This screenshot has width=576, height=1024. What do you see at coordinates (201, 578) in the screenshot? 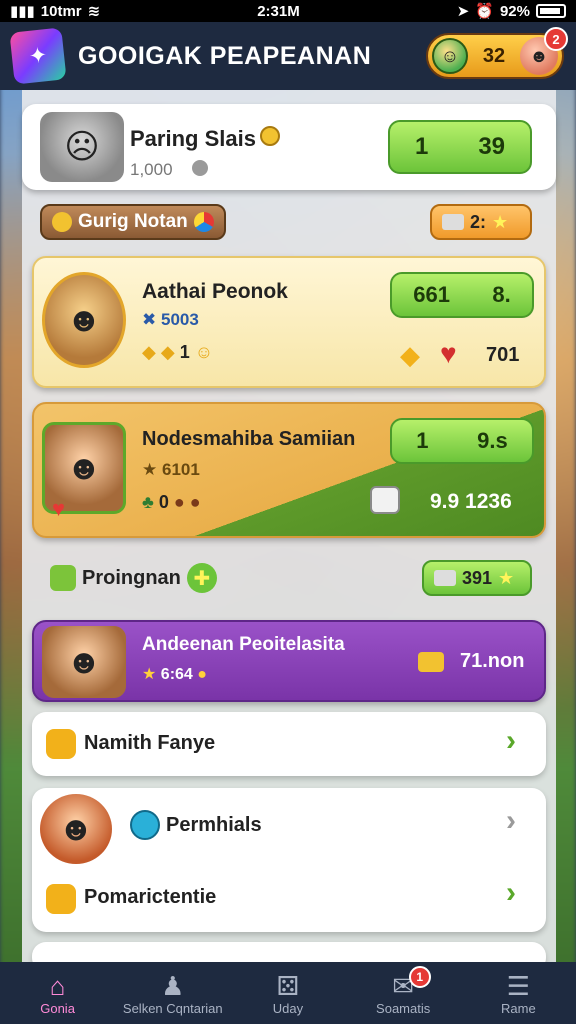
I see `puzzle-icon: ✚` at bounding box center [201, 578].